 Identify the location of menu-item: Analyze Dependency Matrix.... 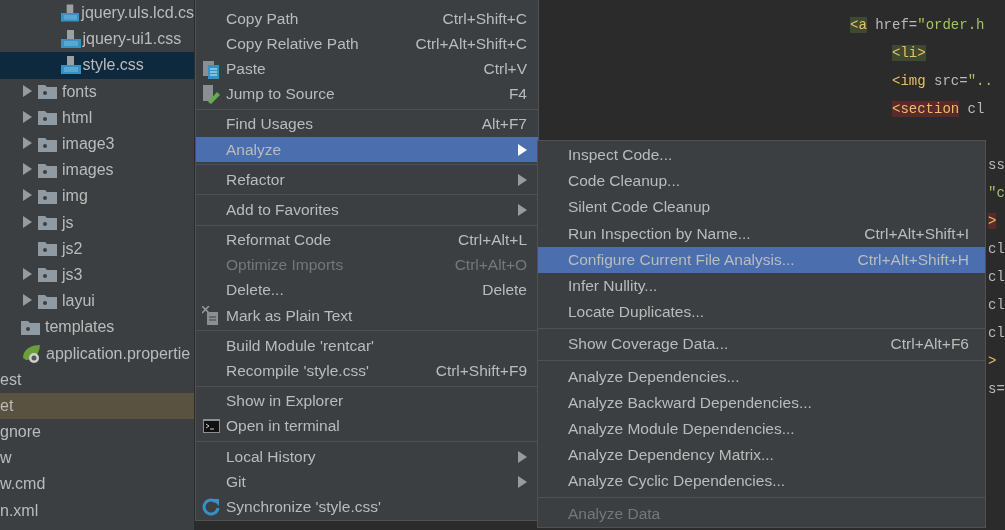
(761, 455).